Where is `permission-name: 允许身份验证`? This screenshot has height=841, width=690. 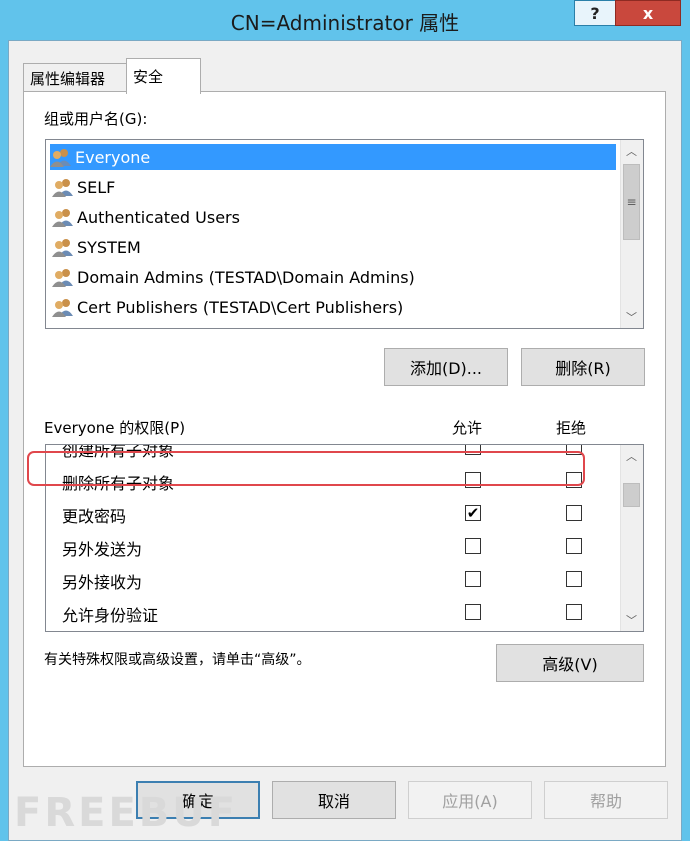 permission-name: 允许身份验证 is located at coordinates (110, 615).